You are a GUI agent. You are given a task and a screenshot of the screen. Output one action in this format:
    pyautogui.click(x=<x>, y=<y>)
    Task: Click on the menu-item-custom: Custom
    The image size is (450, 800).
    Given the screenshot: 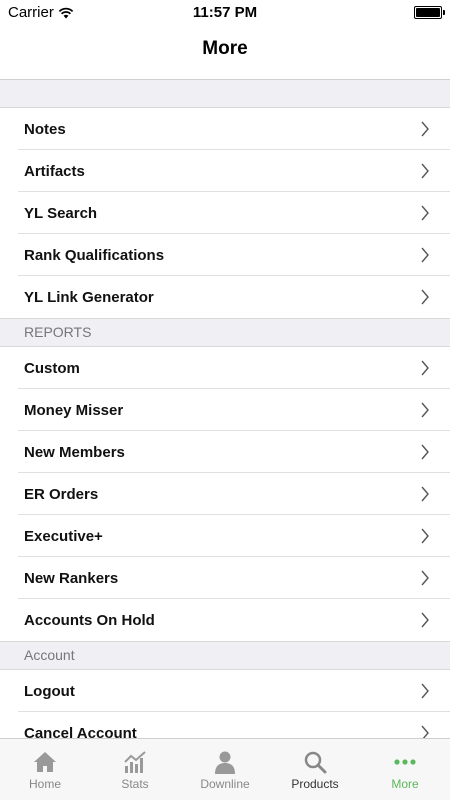 What is the action you would take?
    pyautogui.click(x=225, y=368)
    